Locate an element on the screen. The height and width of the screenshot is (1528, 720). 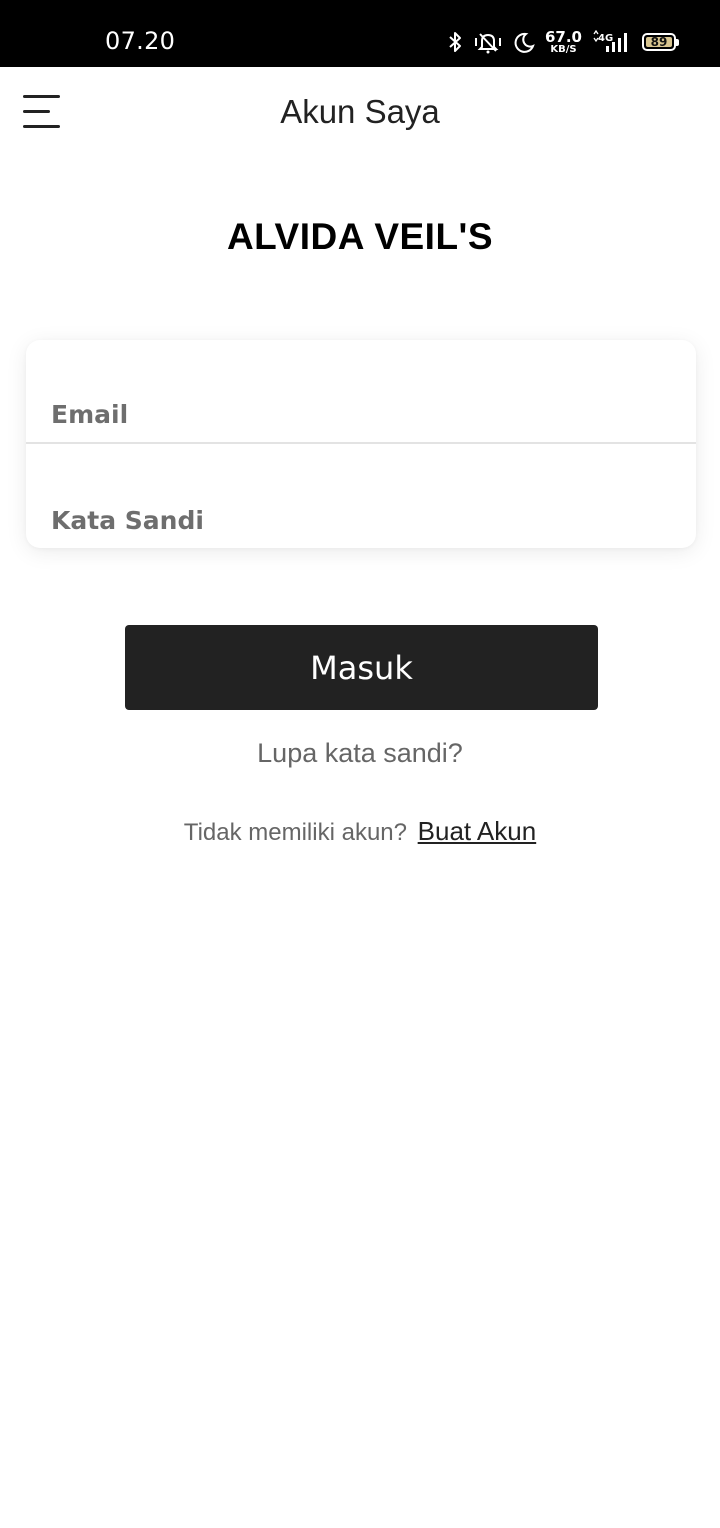
bluetooth-icon is located at coordinates (455, 42).